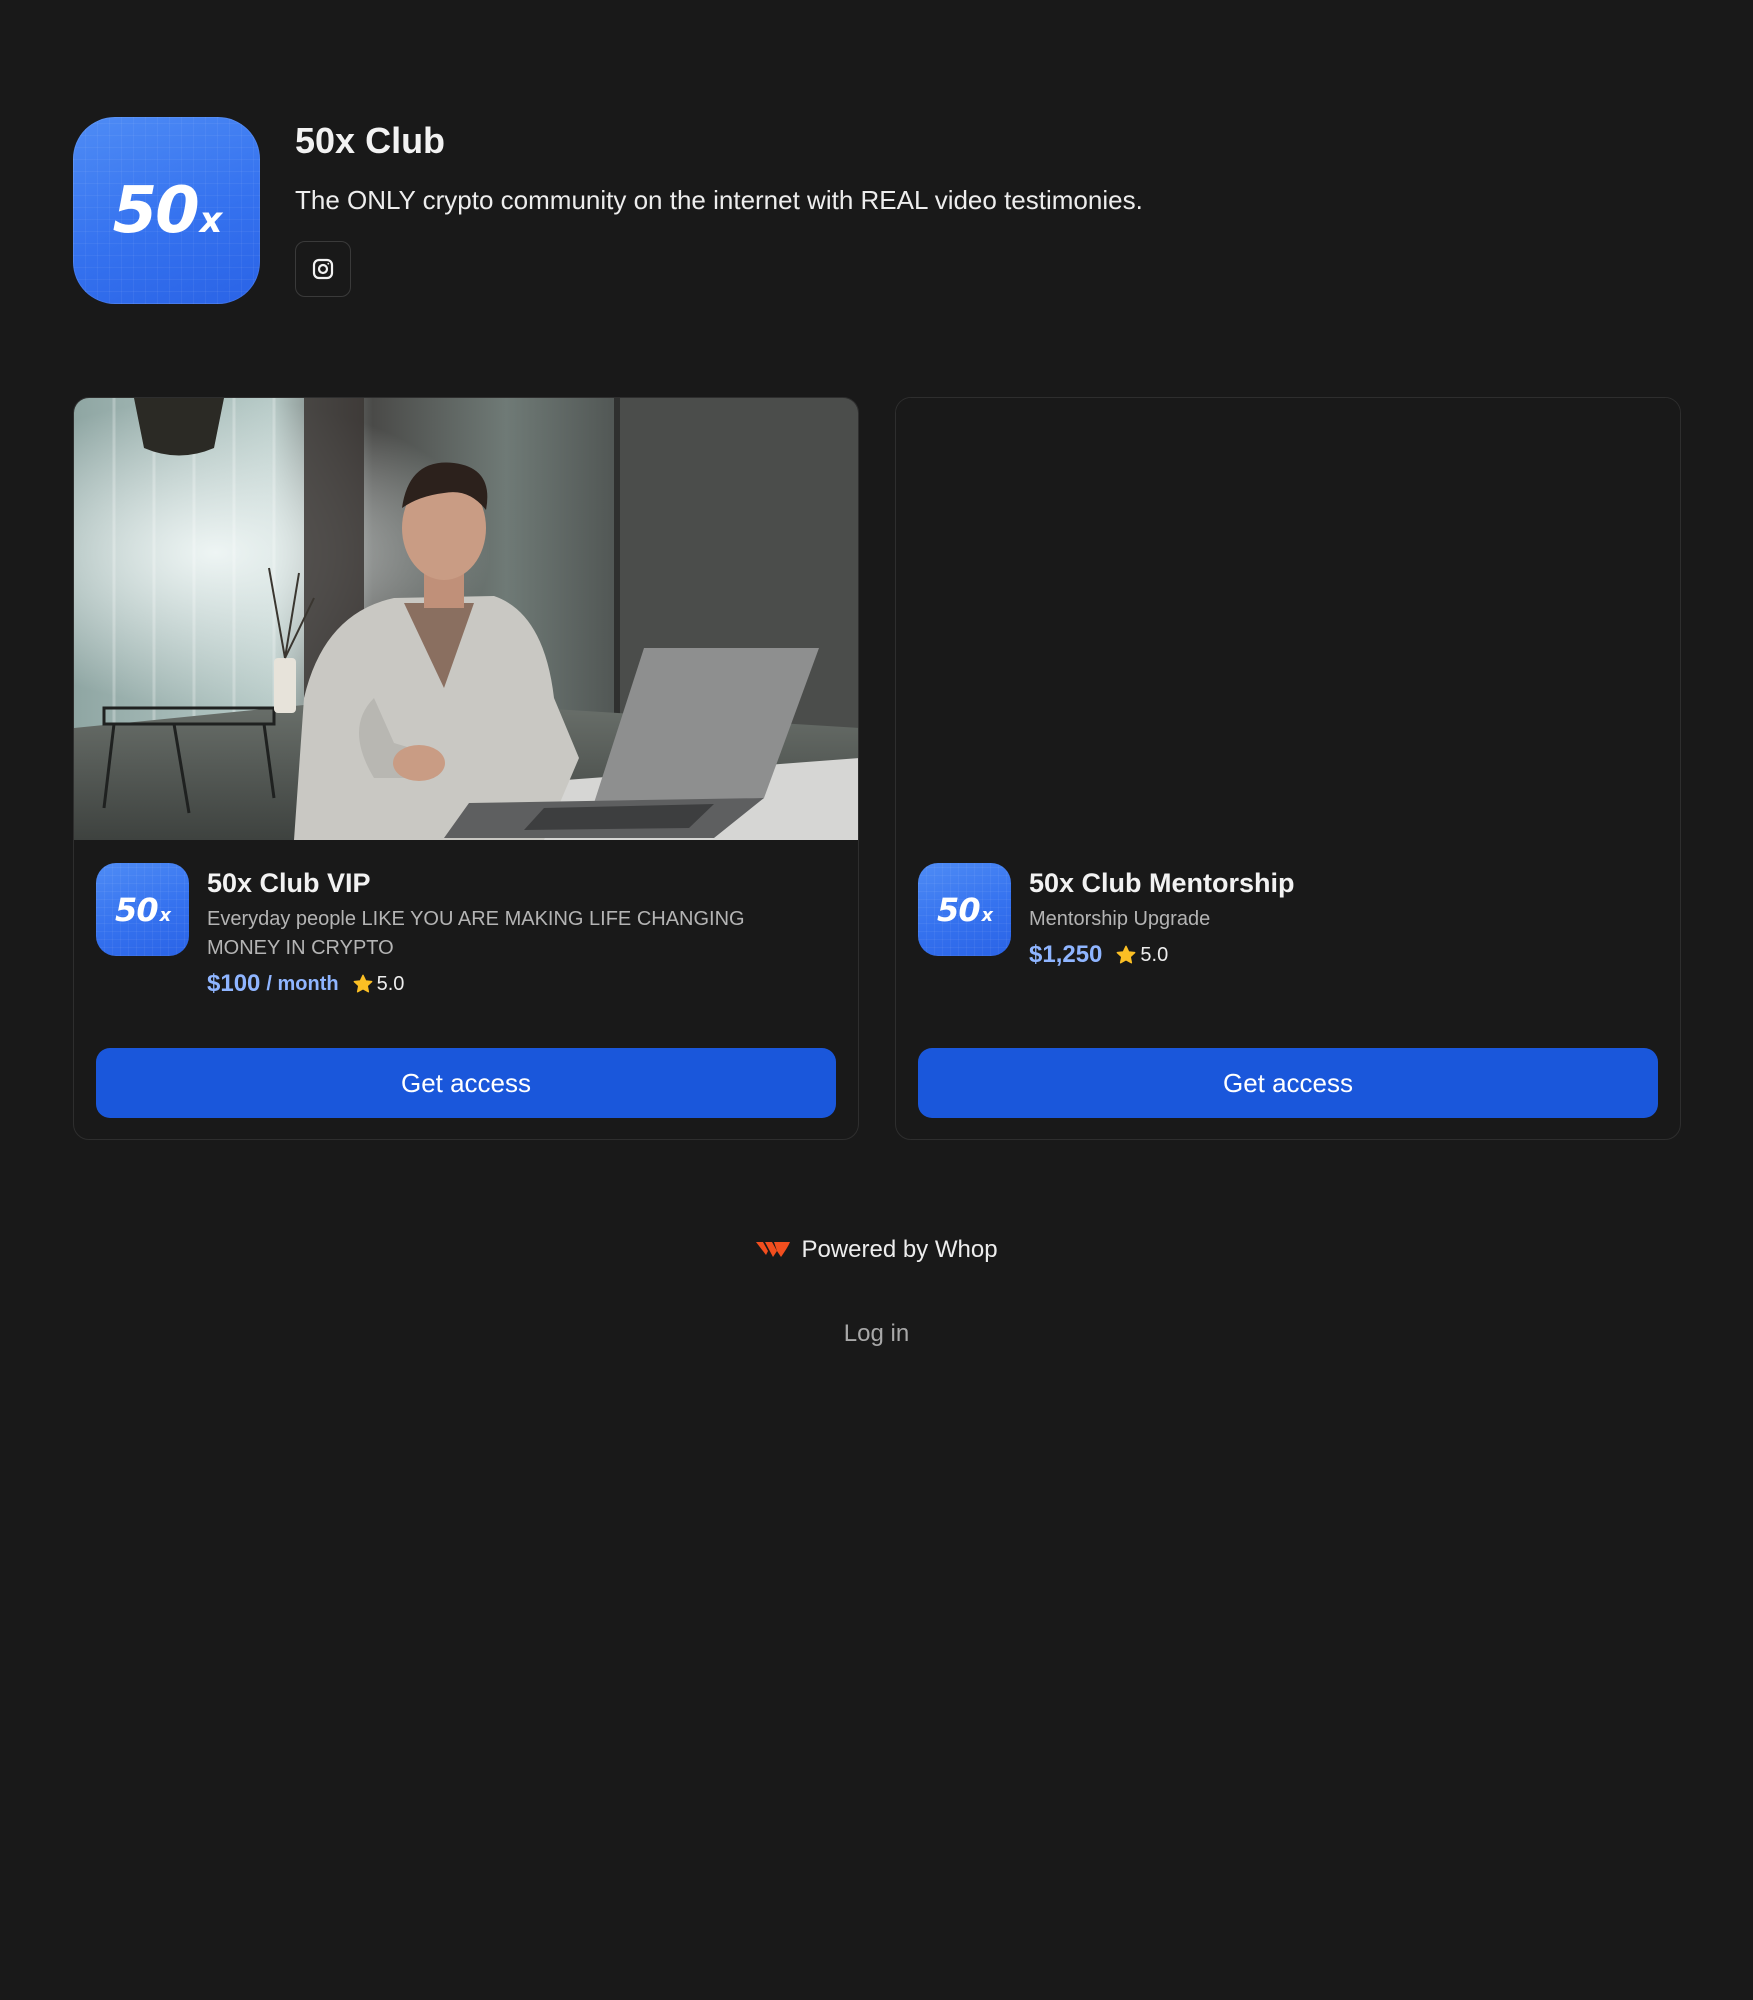 This screenshot has width=1753, height=2000. Describe the element at coordinates (1066, 954) in the screenshot. I see `product-price: $1,250` at that location.